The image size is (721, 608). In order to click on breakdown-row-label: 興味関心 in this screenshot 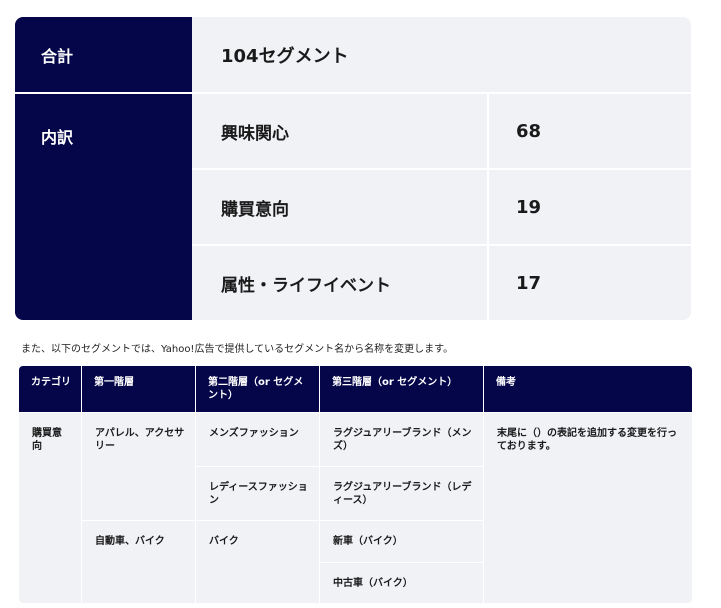, I will do `click(339, 131)`.